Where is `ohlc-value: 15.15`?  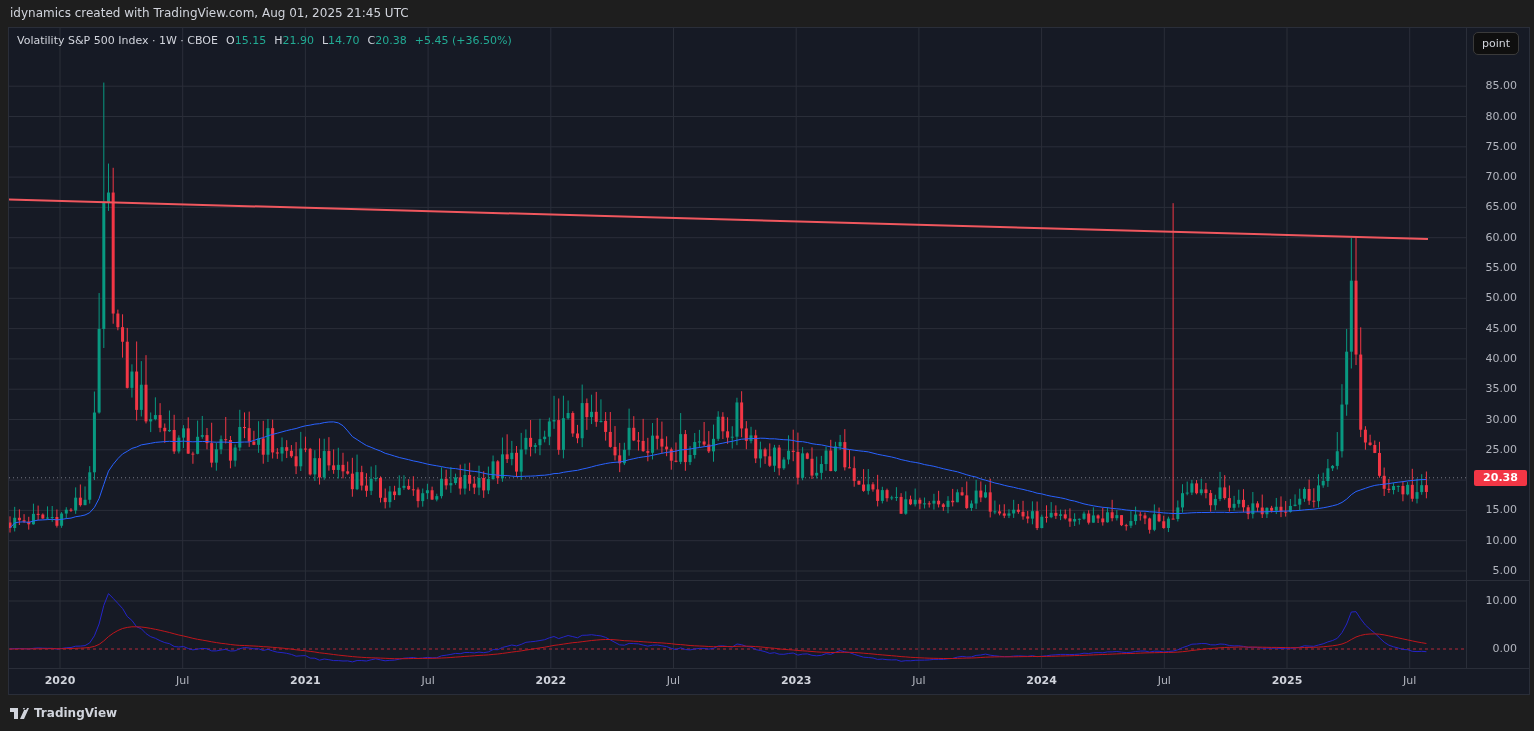
ohlc-value: 15.15 is located at coordinates (250, 40).